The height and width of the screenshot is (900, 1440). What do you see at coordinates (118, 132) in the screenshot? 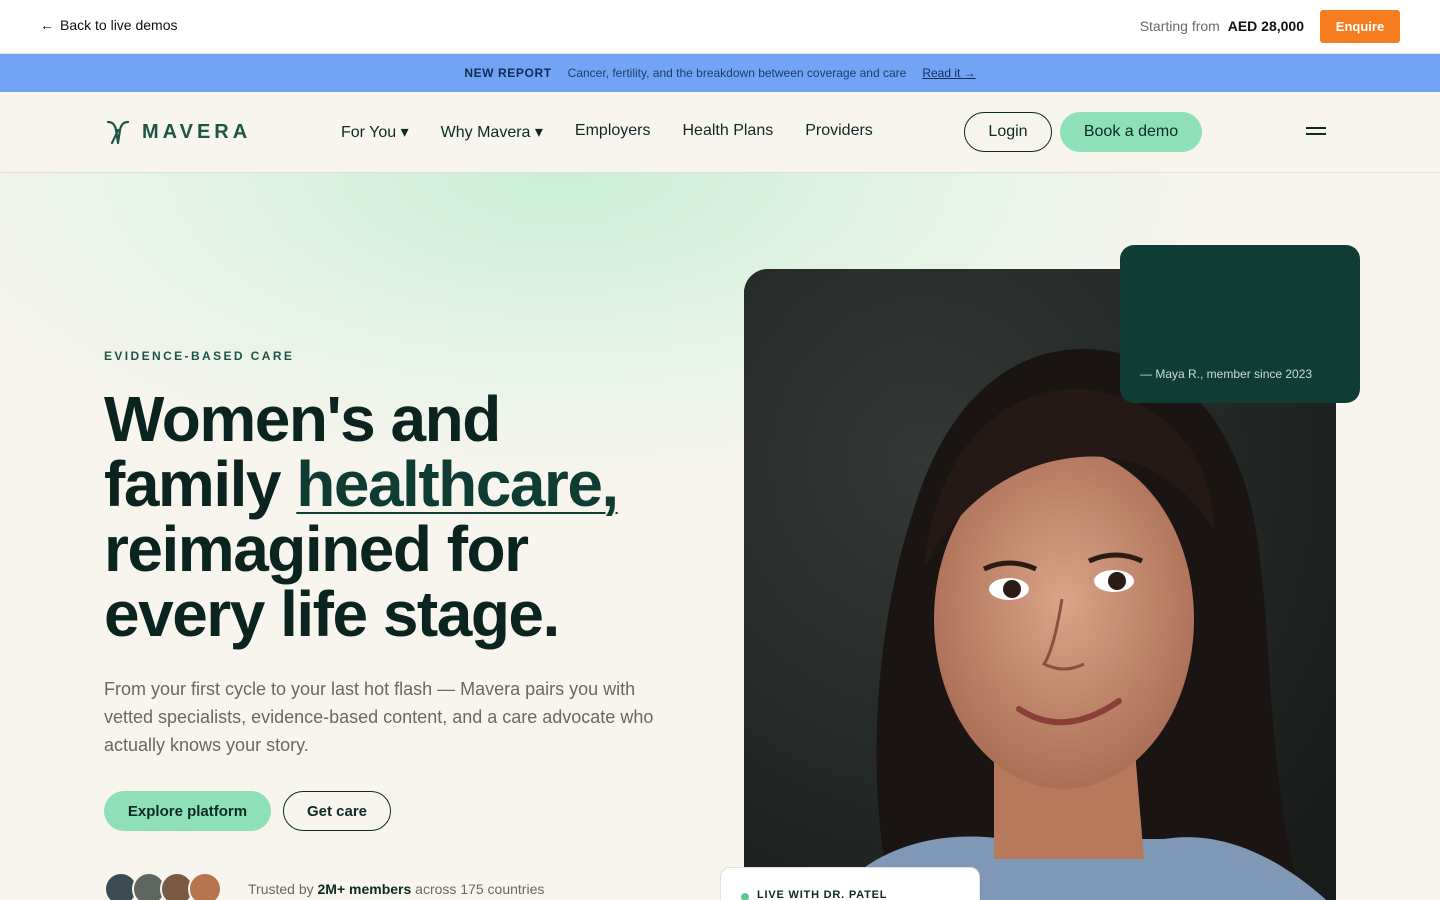
I see `mavera-logo-icon` at bounding box center [118, 132].